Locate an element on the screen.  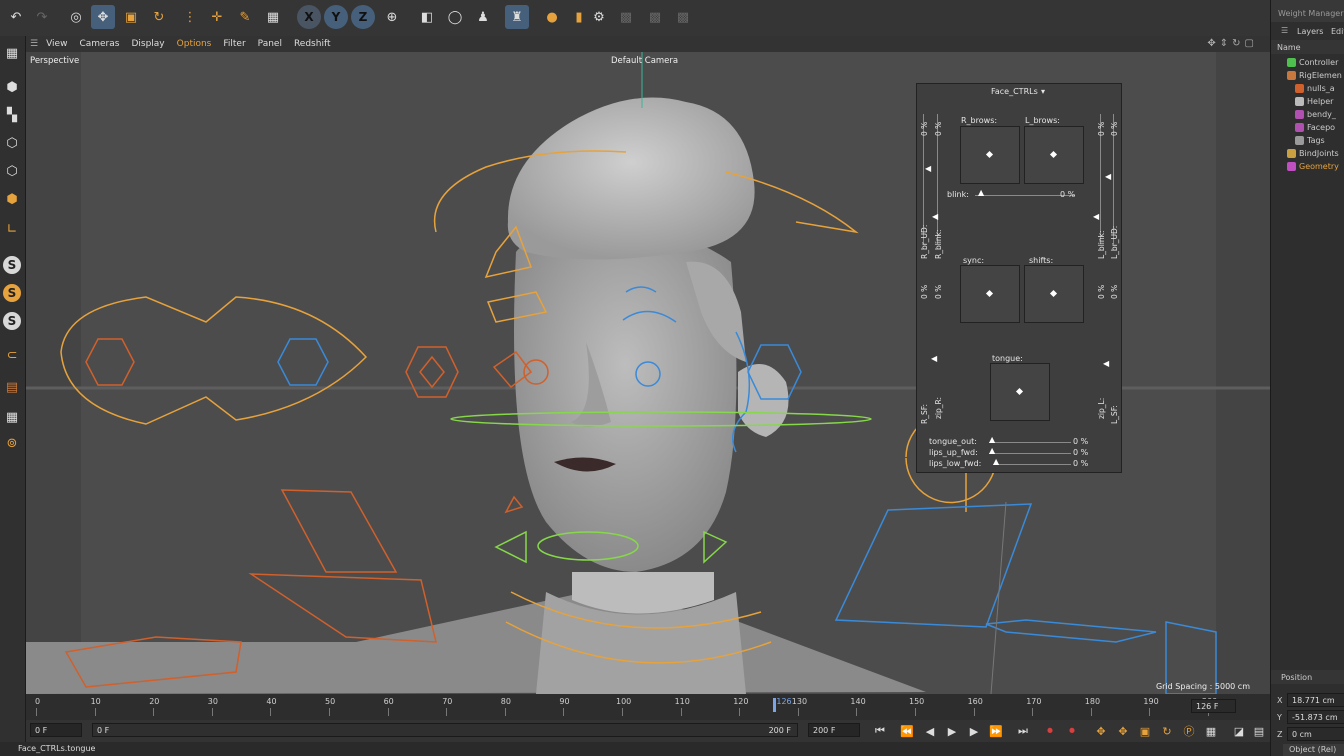
next-frame-icon: ▶ is located at coordinates (974, 731).